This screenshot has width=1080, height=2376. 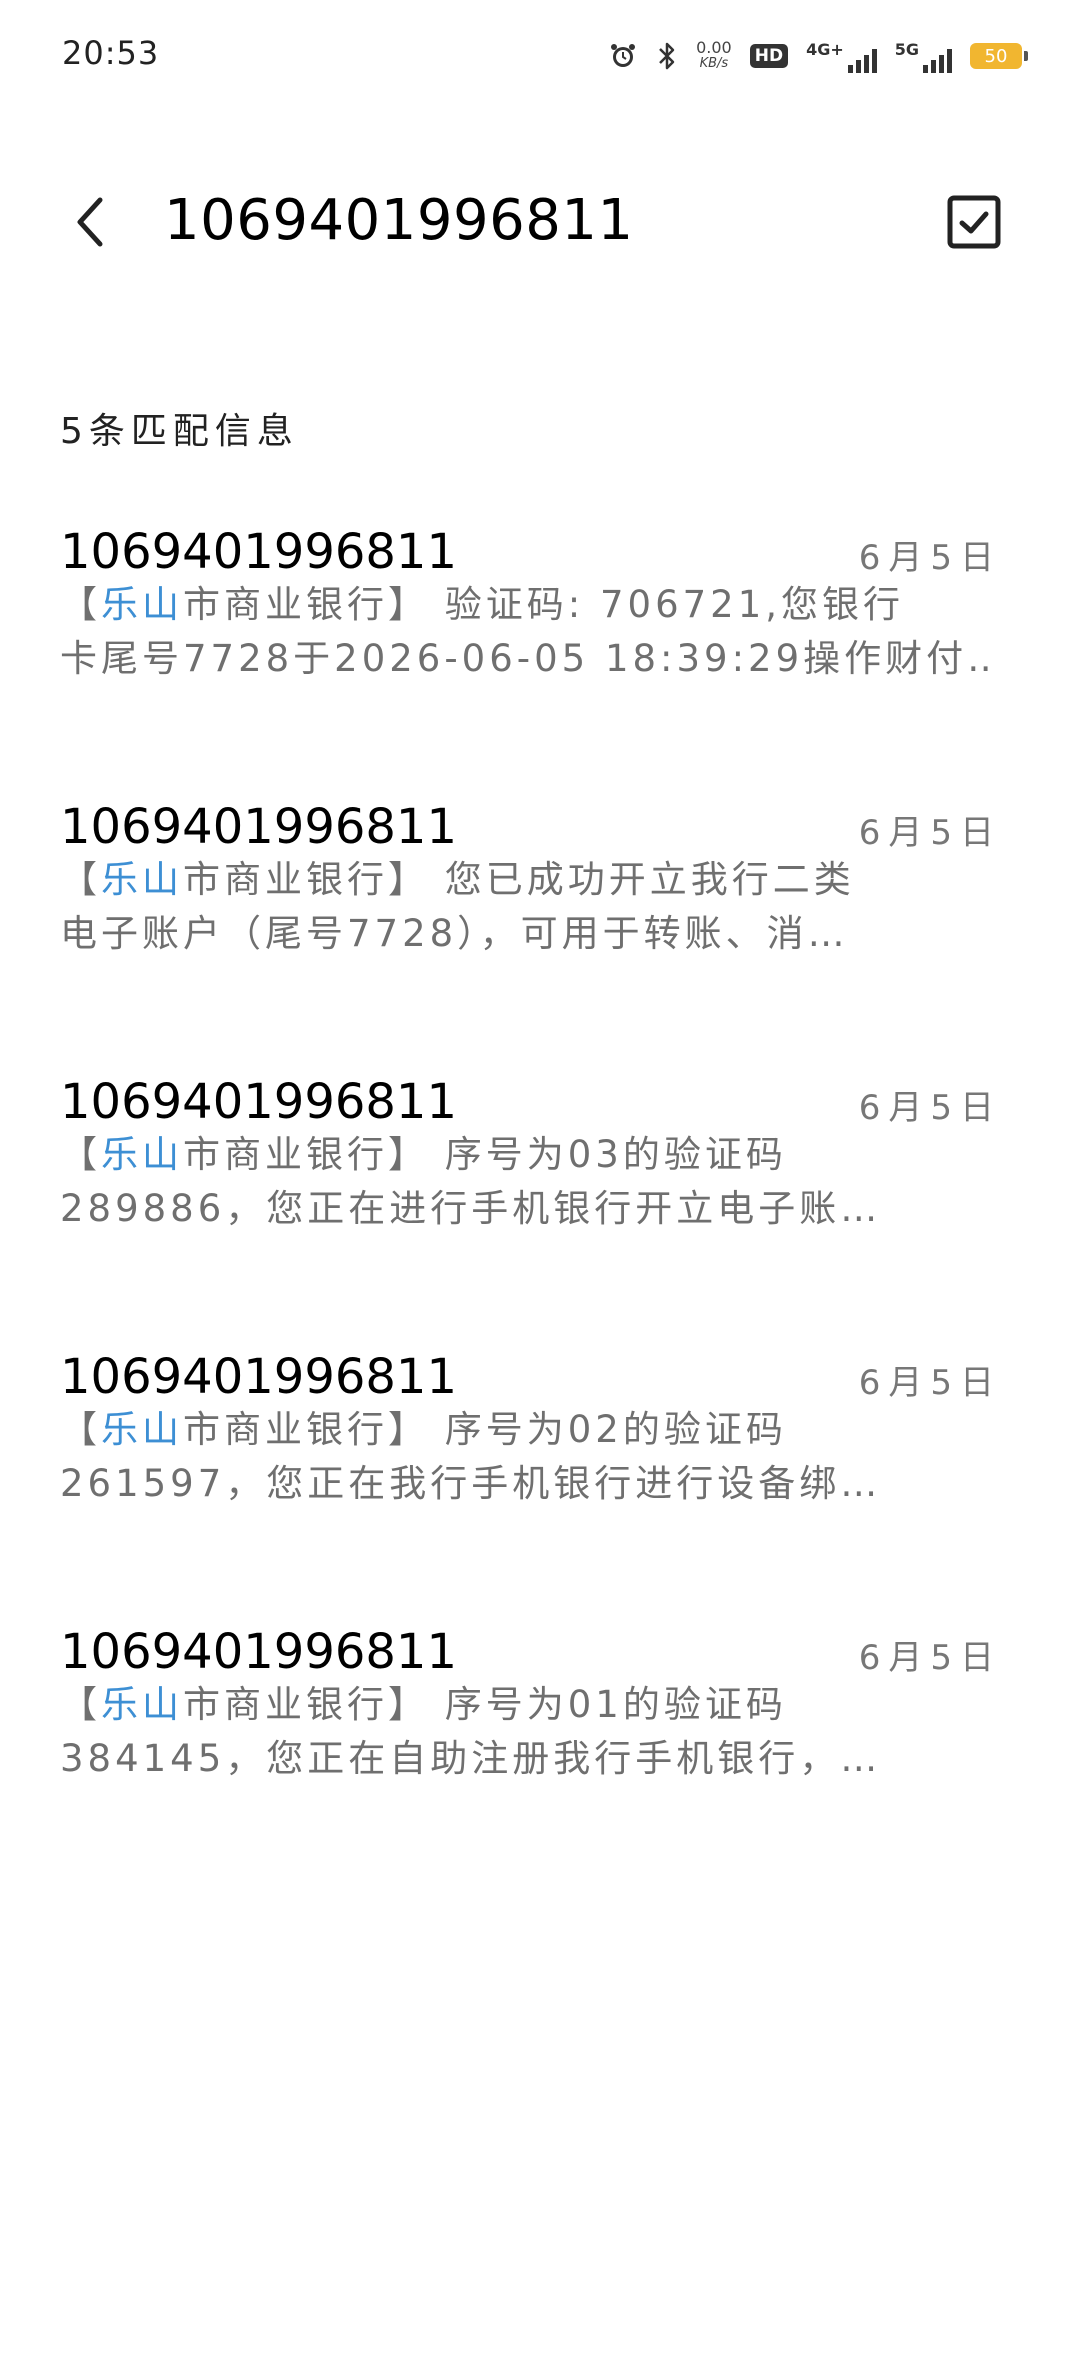 What do you see at coordinates (714, 47) in the screenshot?
I see `network-speed-value: 0.00` at bounding box center [714, 47].